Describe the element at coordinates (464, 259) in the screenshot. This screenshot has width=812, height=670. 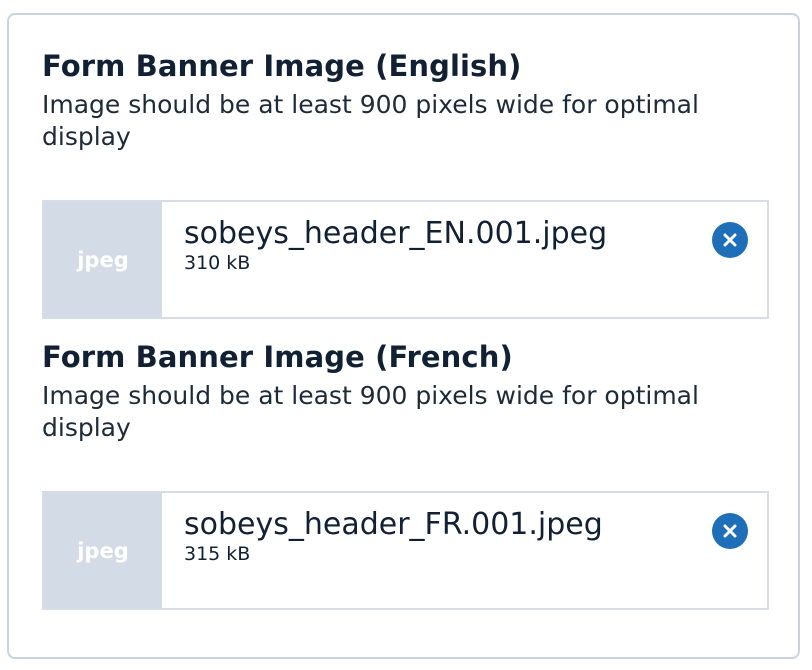
I see `file-info: sobeys_header_EN.001.jpeg 310 kB` at that location.